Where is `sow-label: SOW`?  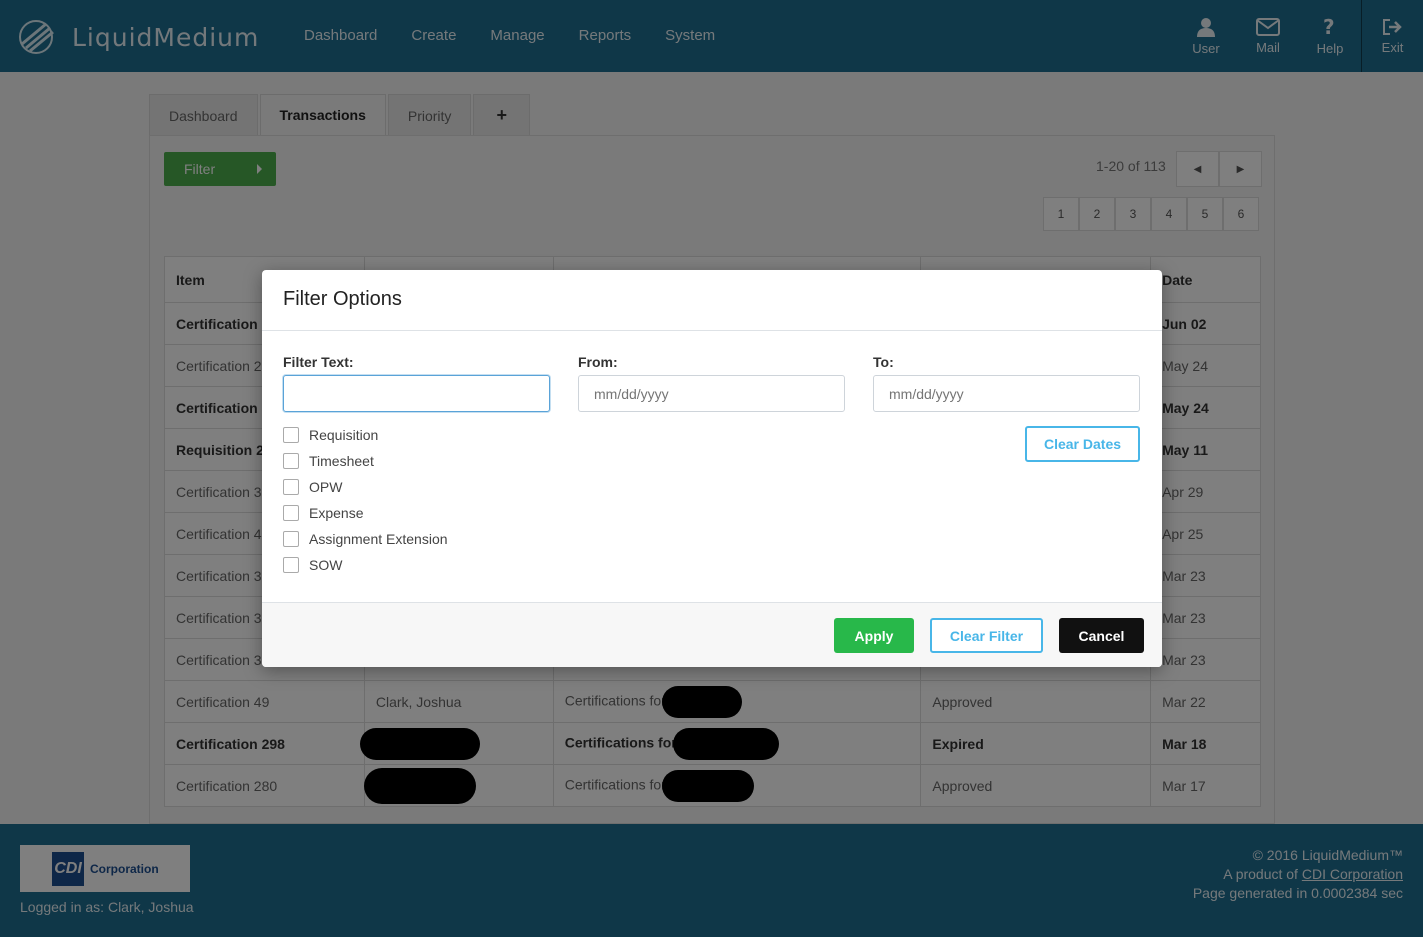 sow-label: SOW is located at coordinates (325, 565).